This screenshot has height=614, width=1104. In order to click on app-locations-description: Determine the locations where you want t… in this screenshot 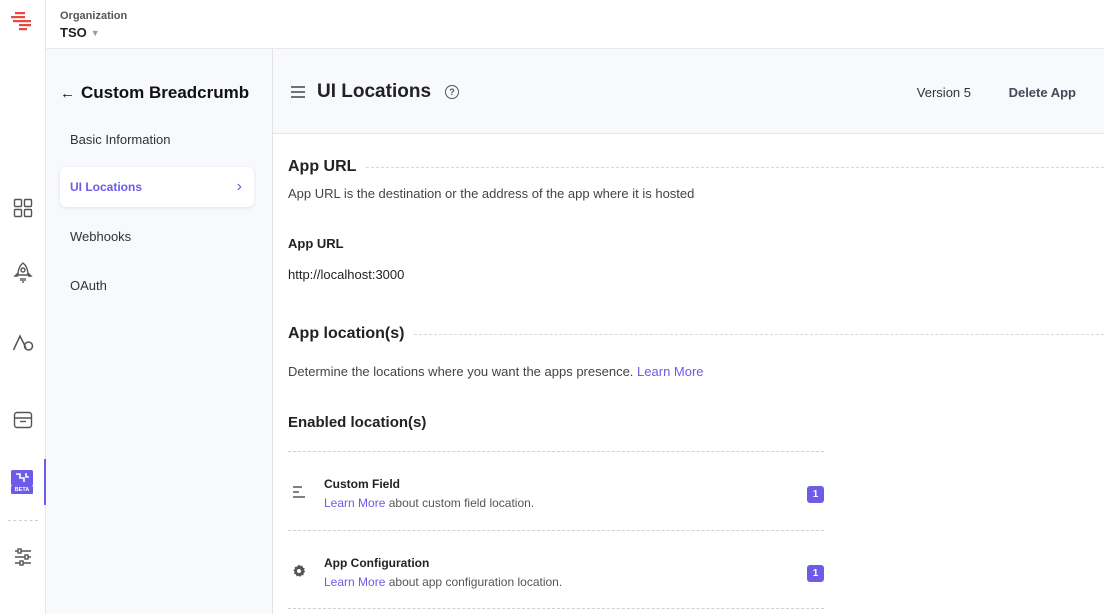, I will do `click(496, 371)`.